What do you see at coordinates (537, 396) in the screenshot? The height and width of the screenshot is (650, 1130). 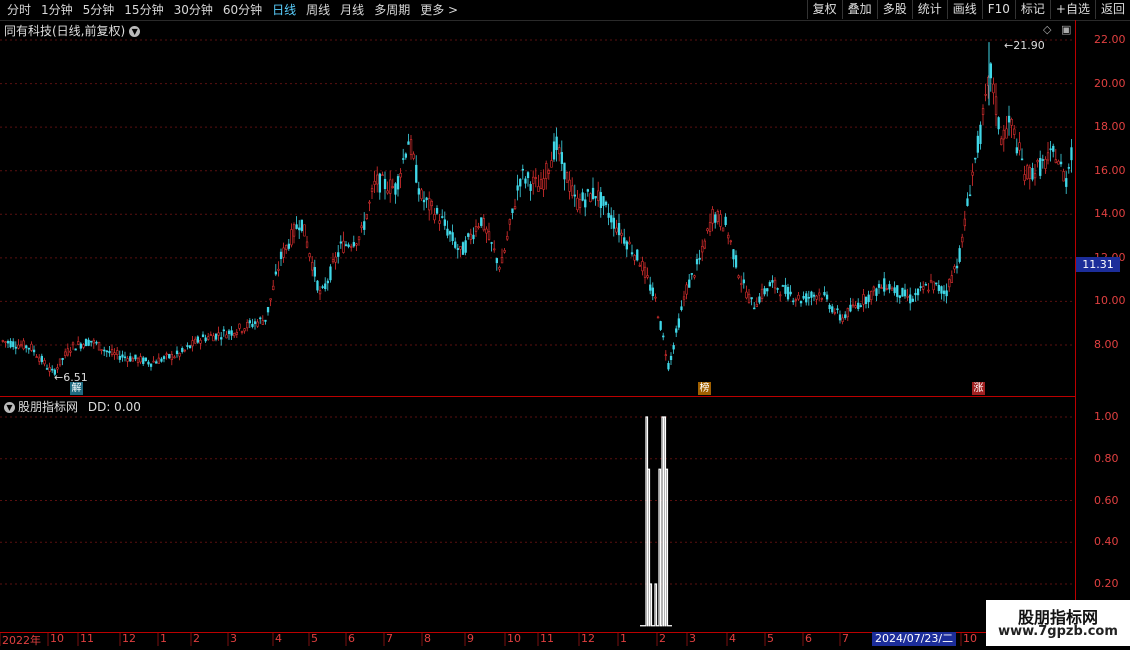 I see `panel-separator` at bounding box center [537, 396].